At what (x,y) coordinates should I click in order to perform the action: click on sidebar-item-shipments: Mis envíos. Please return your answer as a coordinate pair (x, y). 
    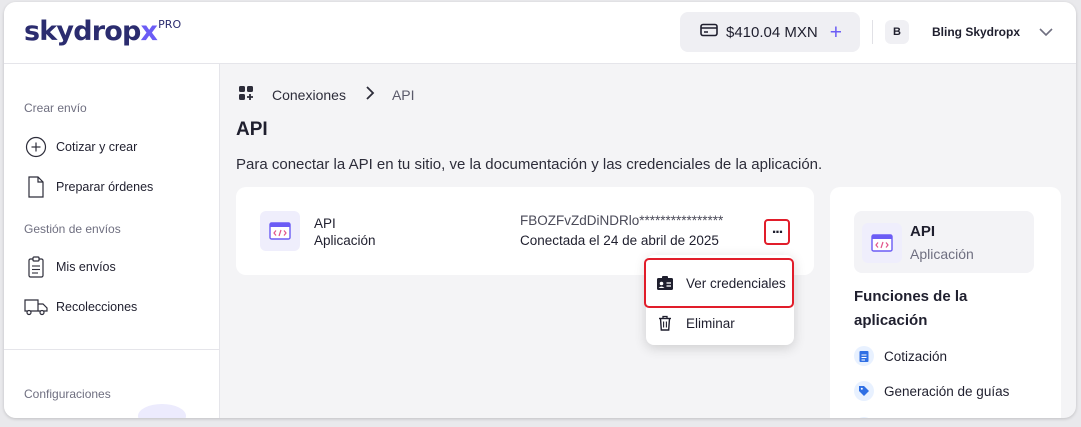
    Looking at the image, I should click on (70, 267).